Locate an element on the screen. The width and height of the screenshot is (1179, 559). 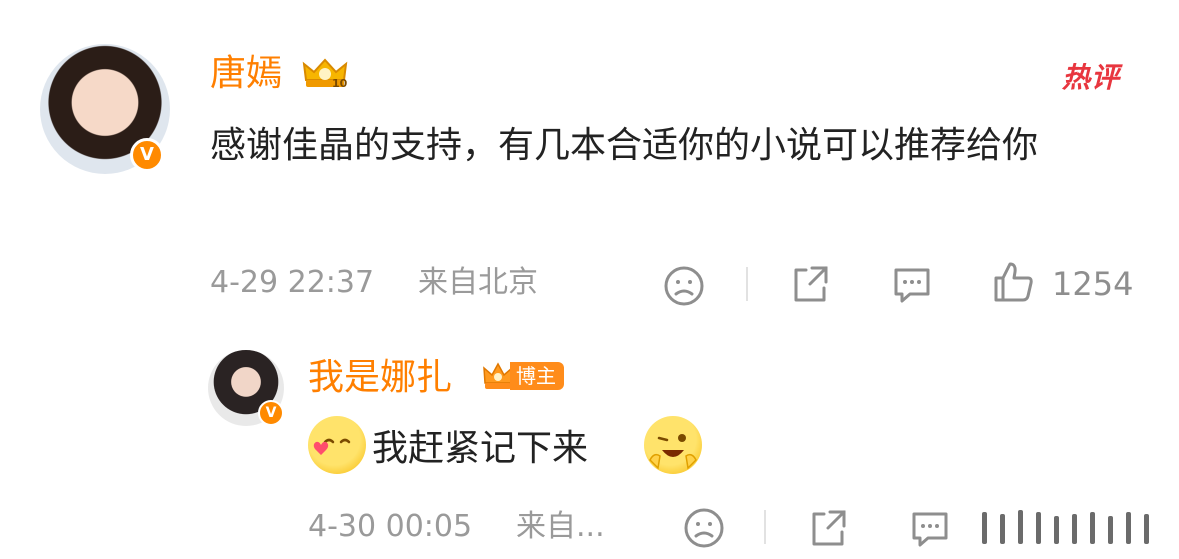
author-name: 唐嫣 is located at coordinates (246, 74).